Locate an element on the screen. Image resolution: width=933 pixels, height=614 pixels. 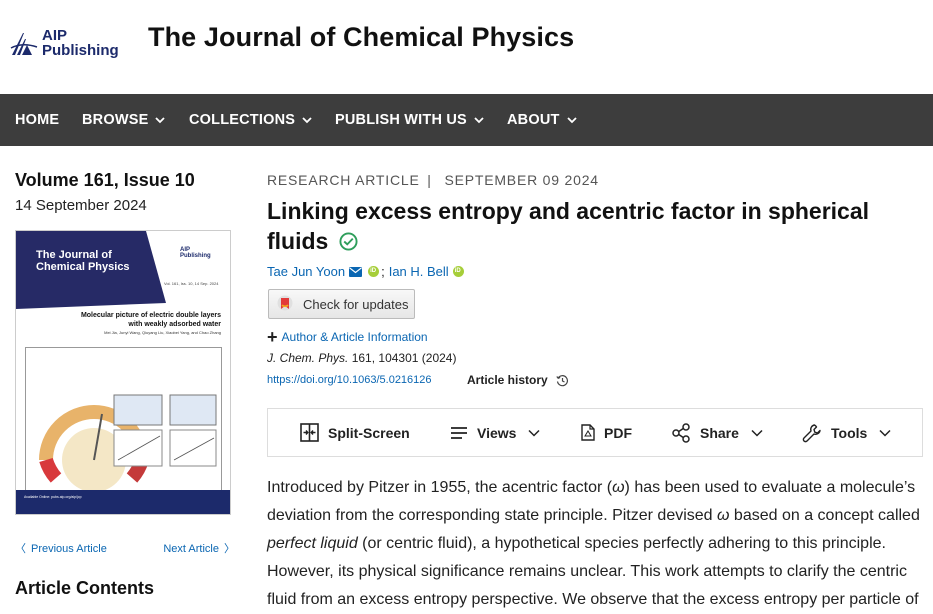
article-history-label: Article history is located at coordinates (507, 380).